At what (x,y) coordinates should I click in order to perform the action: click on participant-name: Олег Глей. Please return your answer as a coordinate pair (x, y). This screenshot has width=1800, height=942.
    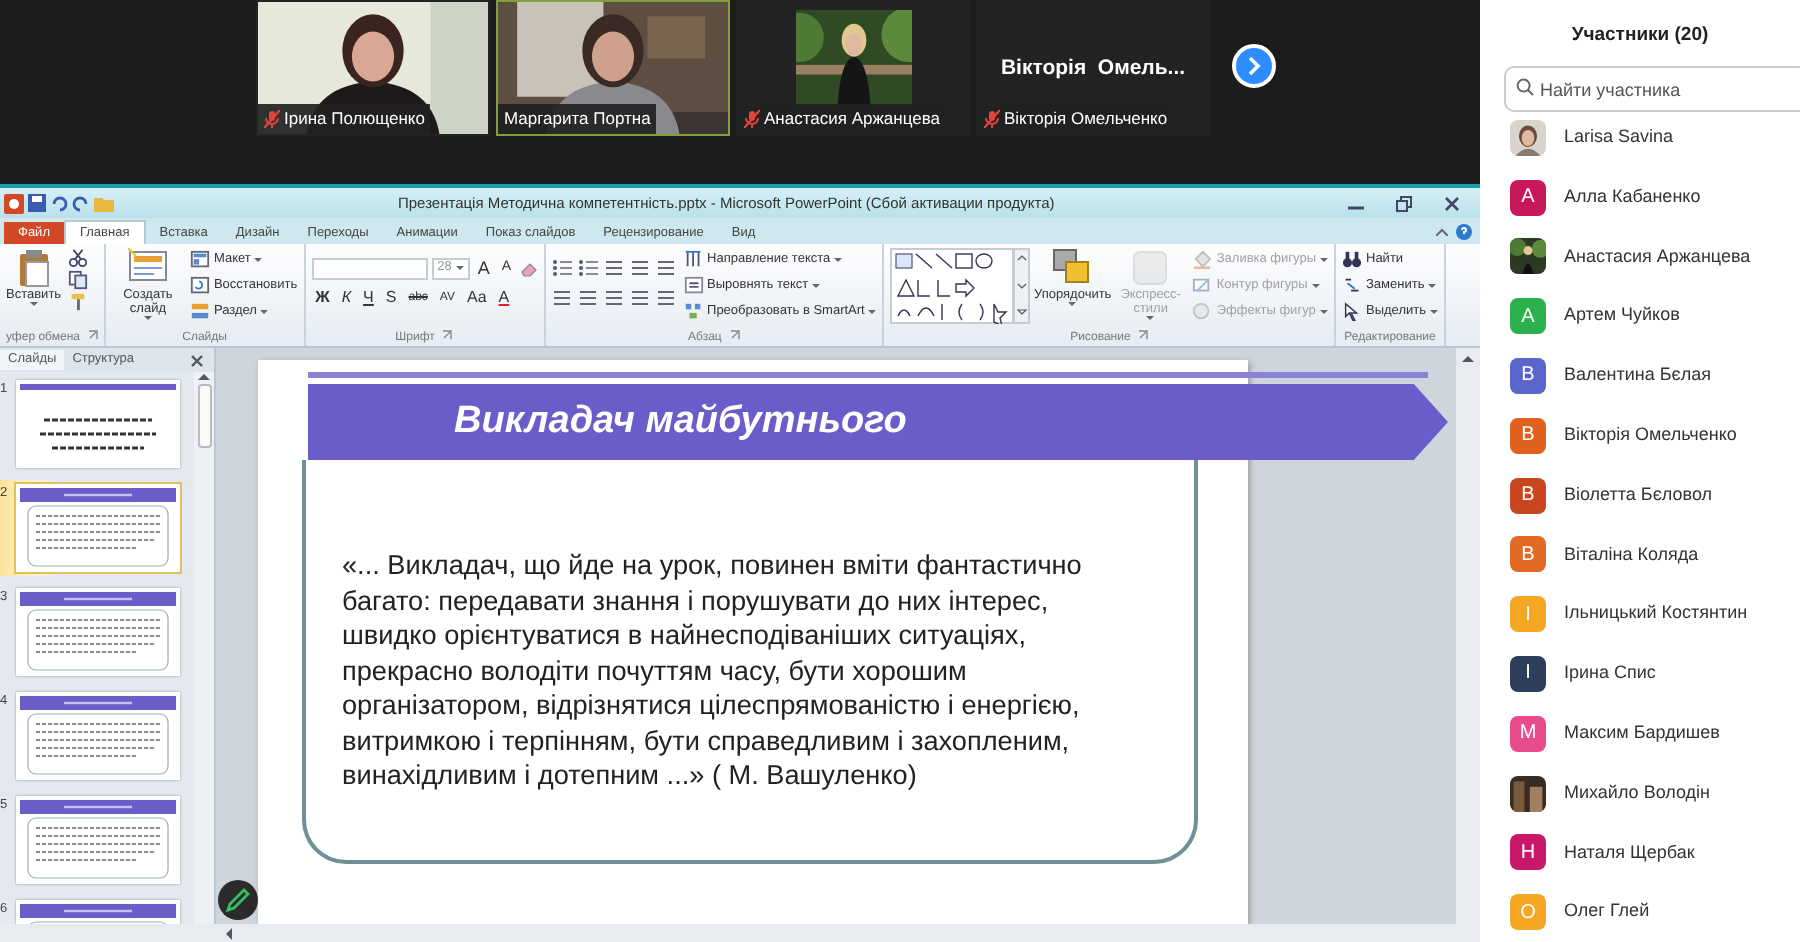
    Looking at the image, I should click on (1607, 911).